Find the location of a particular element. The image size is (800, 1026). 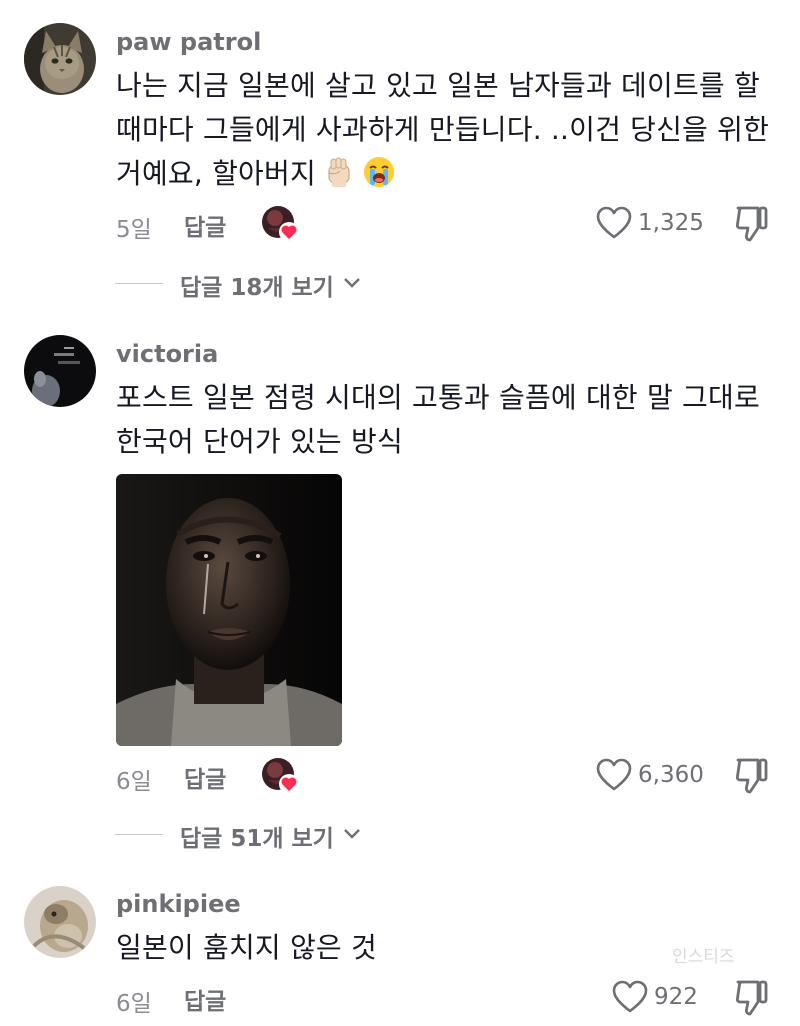

comment-meta: 6일 답글 922 is located at coordinates (446, 998).